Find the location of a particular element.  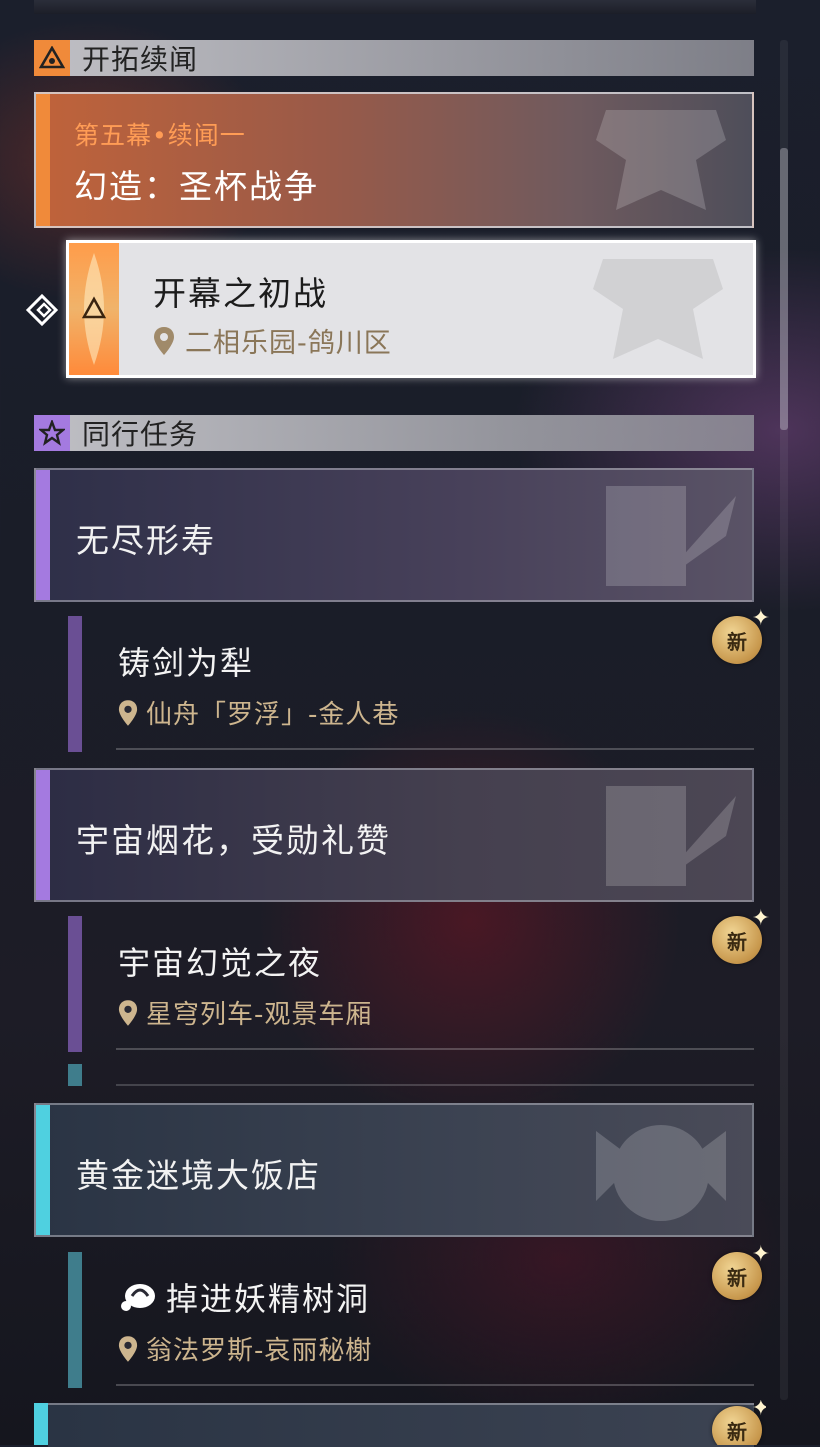

chef-crest-emblem-icon is located at coordinates (661, 1173).